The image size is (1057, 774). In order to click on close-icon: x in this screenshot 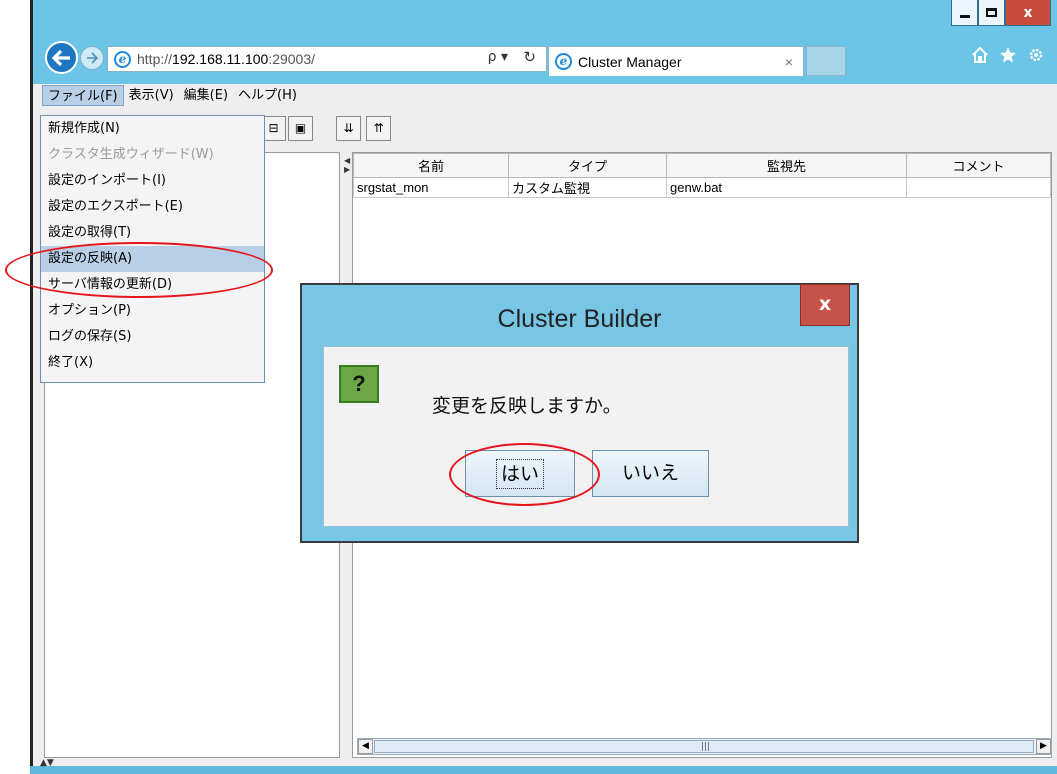, I will do `click(1028, 12)`.